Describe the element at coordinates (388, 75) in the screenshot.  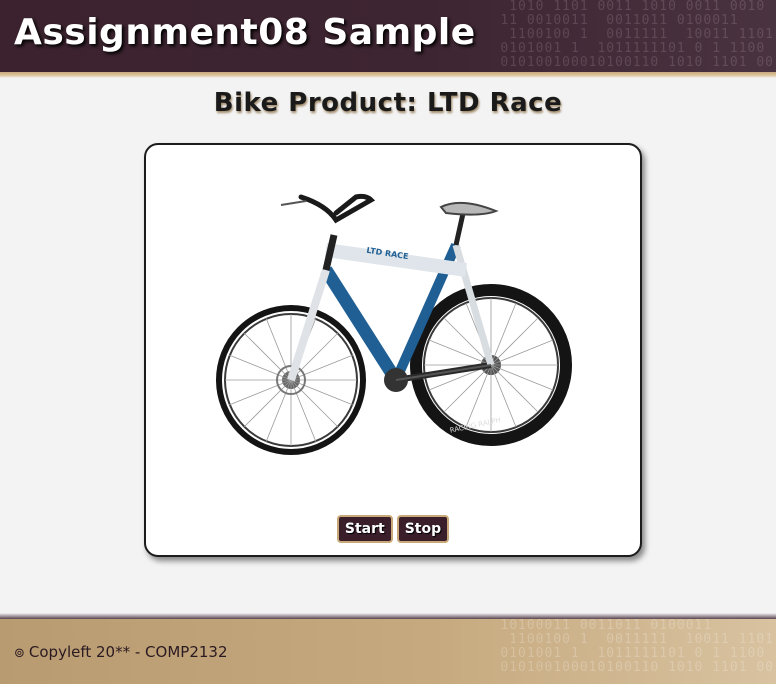
I see `header-divider` at that location.